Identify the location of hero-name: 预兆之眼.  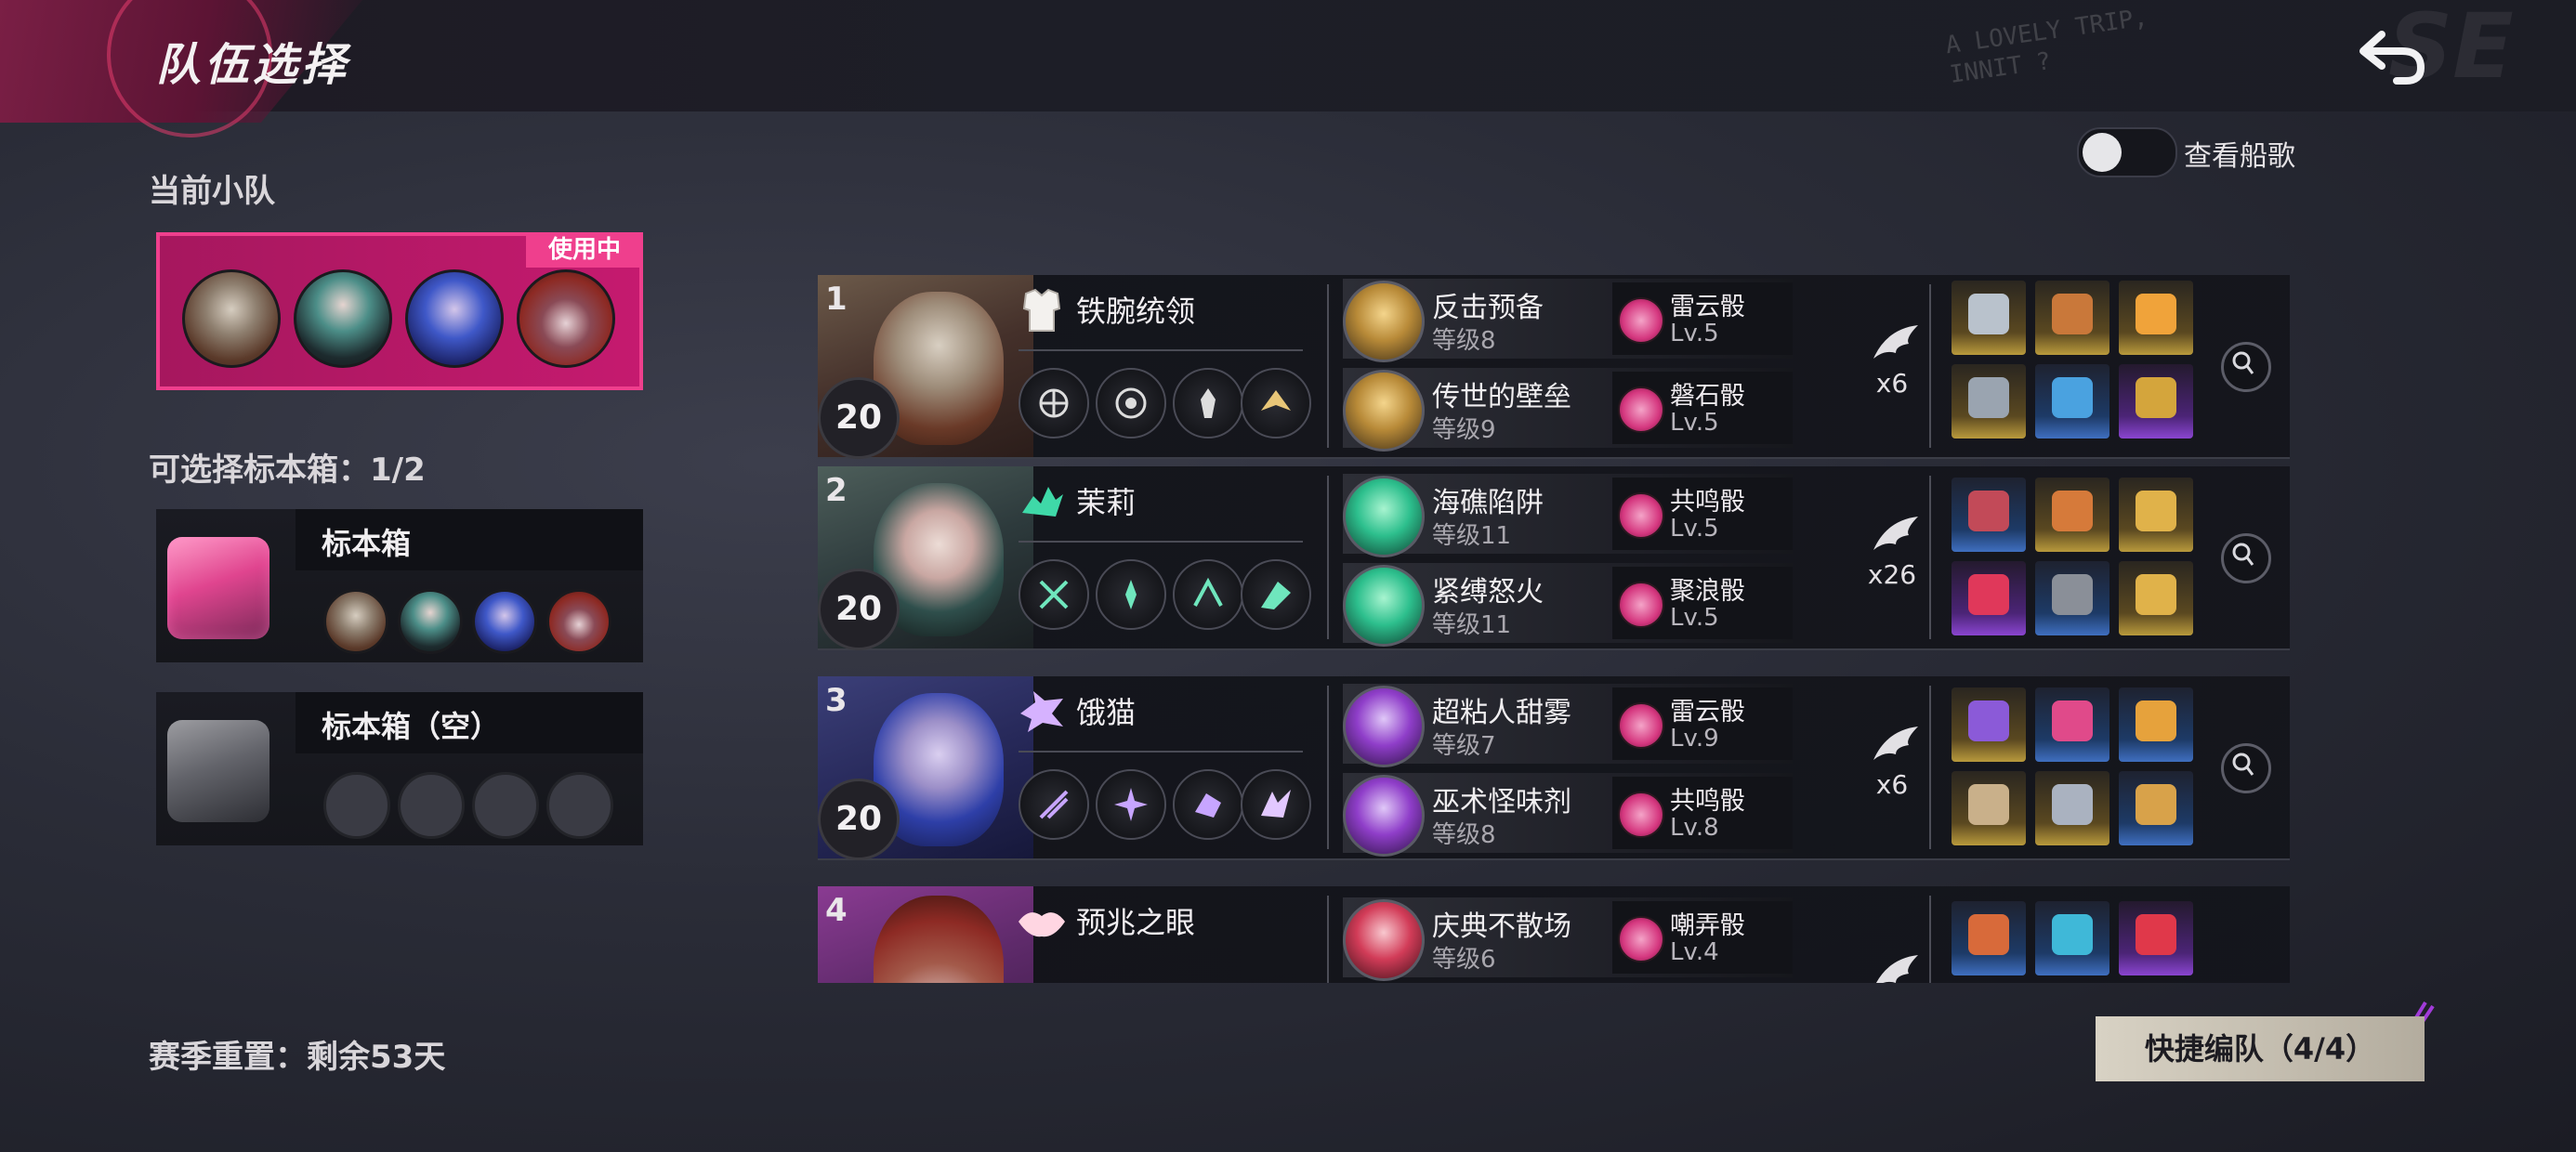
(1136, 922).